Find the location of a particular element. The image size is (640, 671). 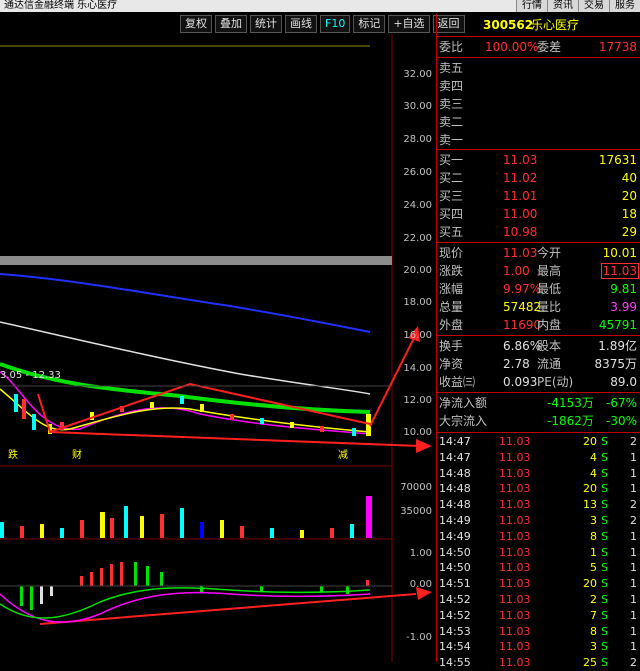

price-tick: 24.00 is located at coordinates (417, 205).